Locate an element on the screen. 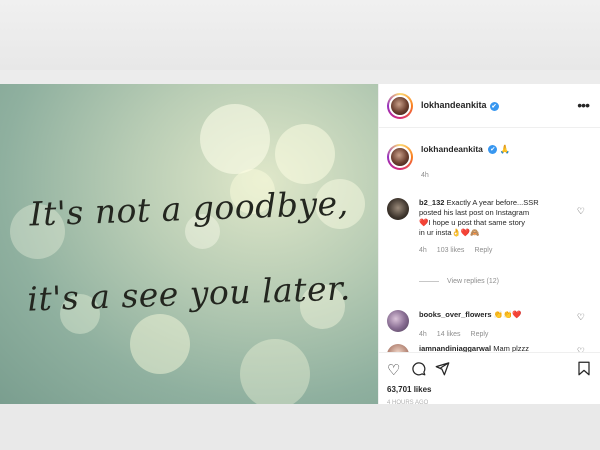 This screenshot has width=600, height=450. post-header: lokhandeankita ✔ ••• is located at coordinates (489, 106).